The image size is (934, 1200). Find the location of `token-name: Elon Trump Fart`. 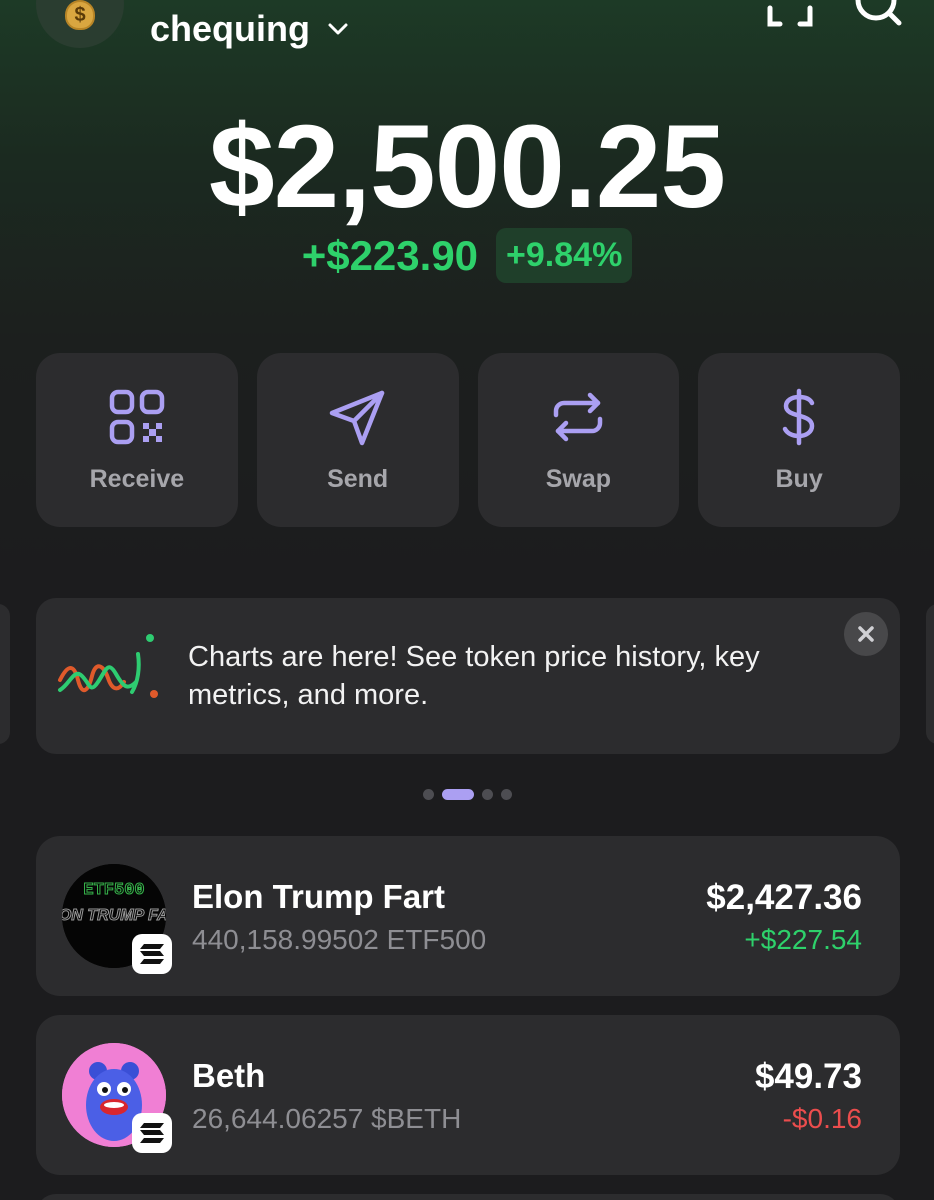

token-name: Elon Trump Fart is located at coordinates (319, 896).